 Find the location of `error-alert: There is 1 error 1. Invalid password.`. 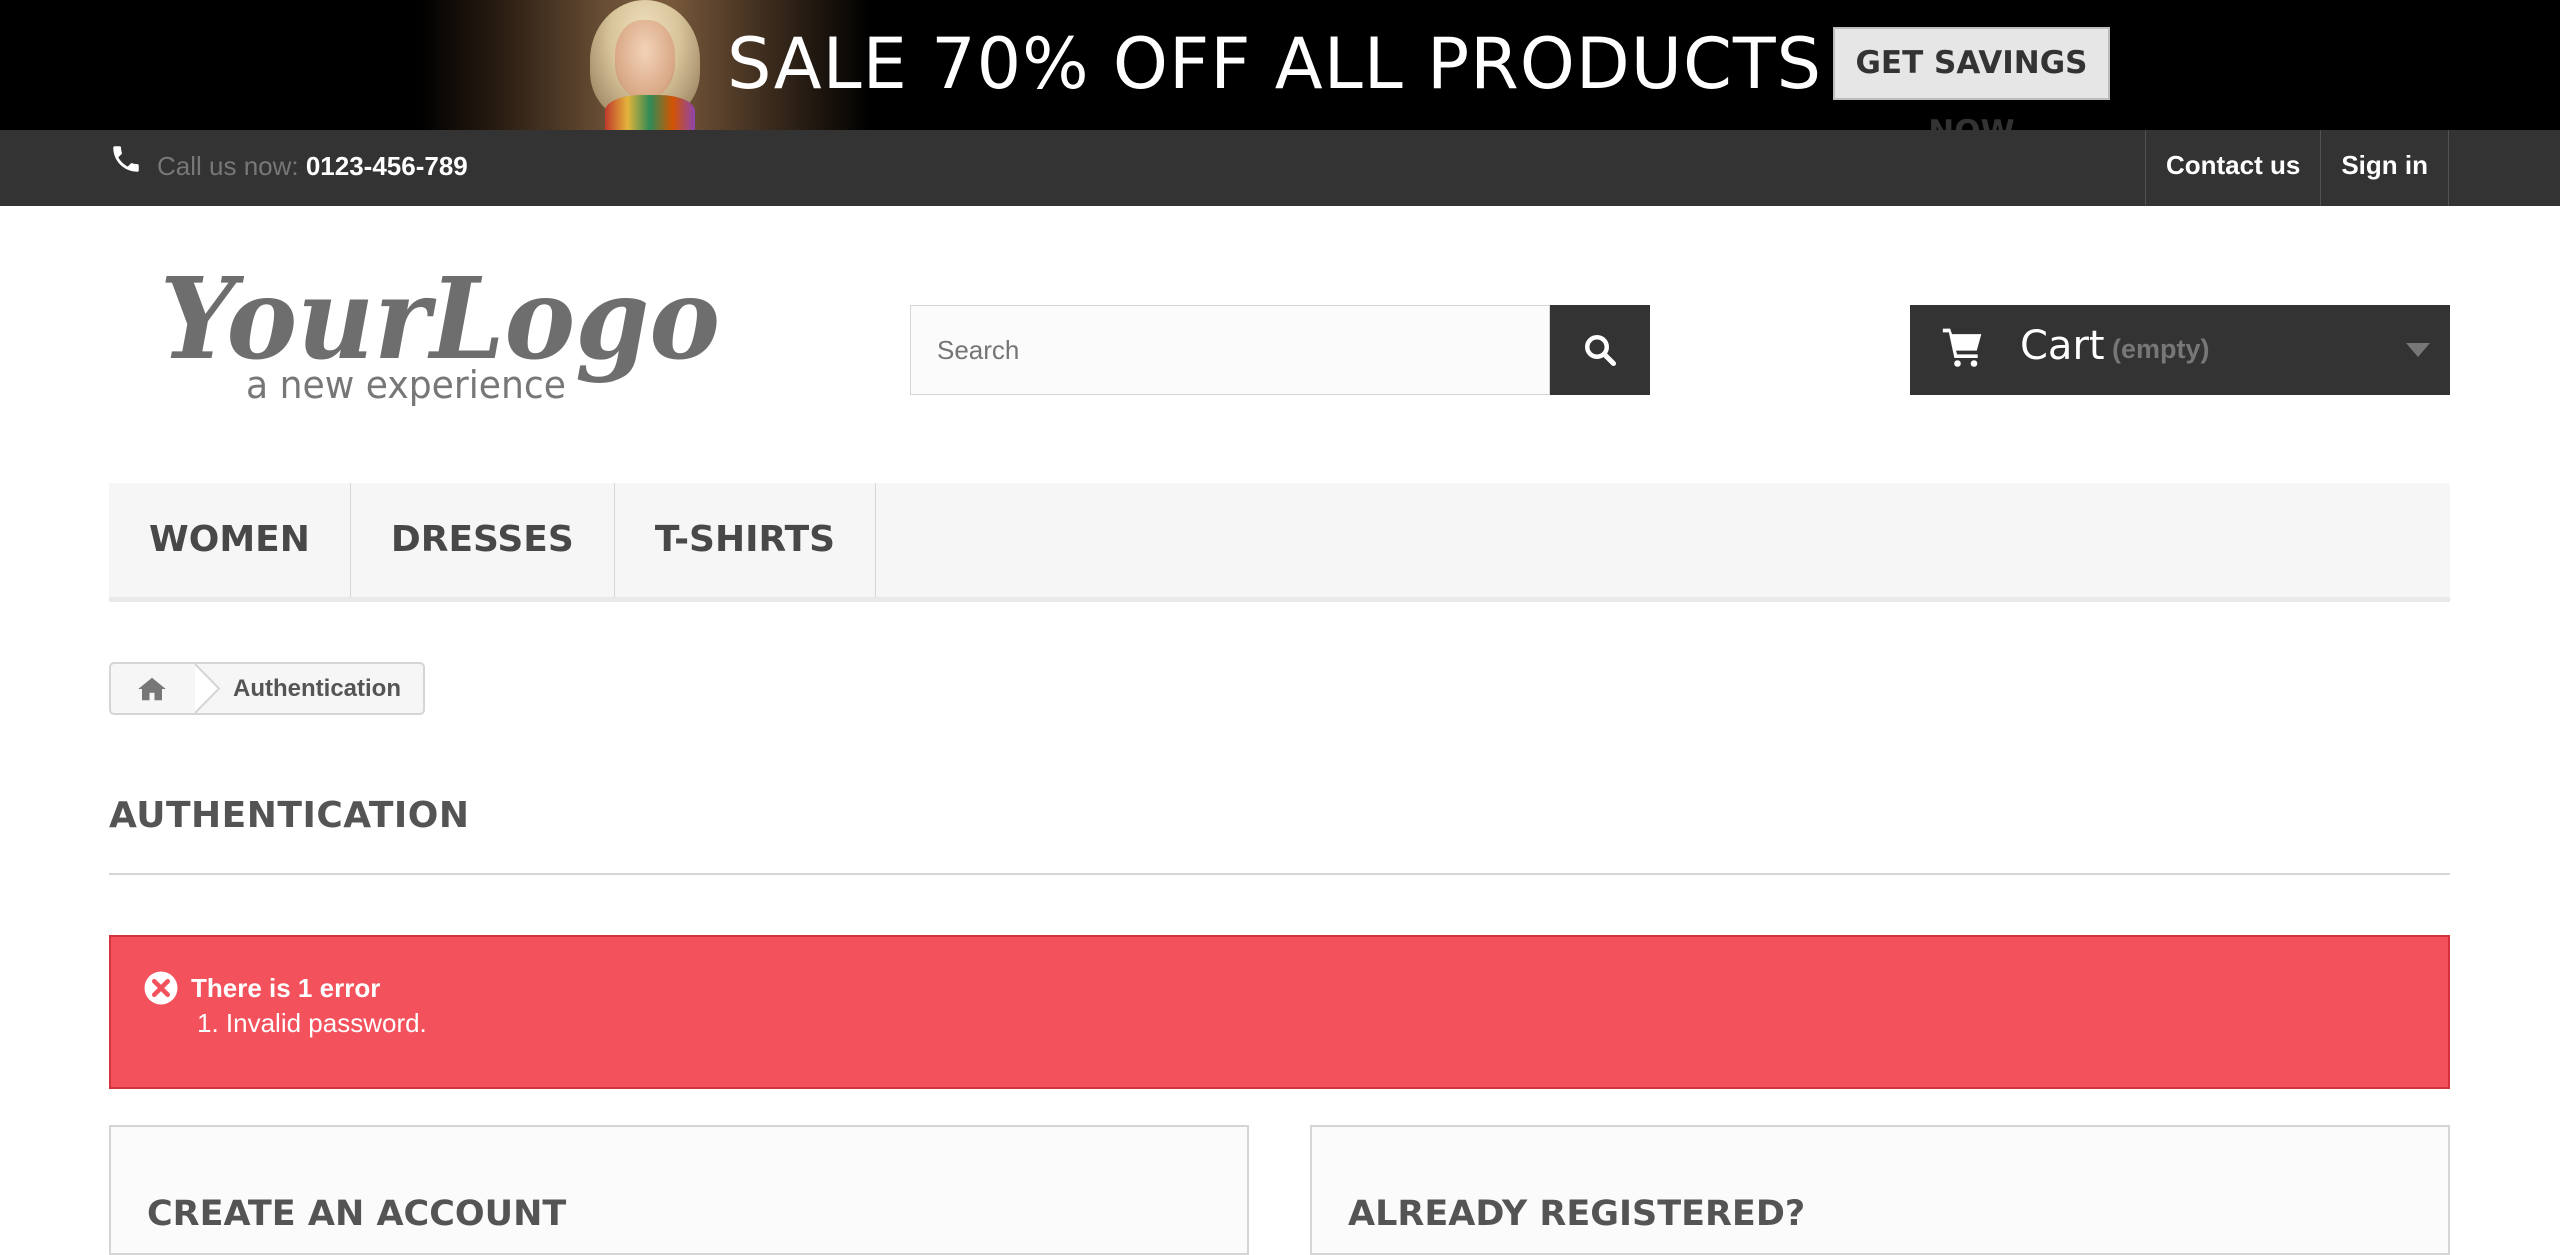

error-alert: There is 1 error 1. Invalid password. is located at coordinates (1279, 1012).